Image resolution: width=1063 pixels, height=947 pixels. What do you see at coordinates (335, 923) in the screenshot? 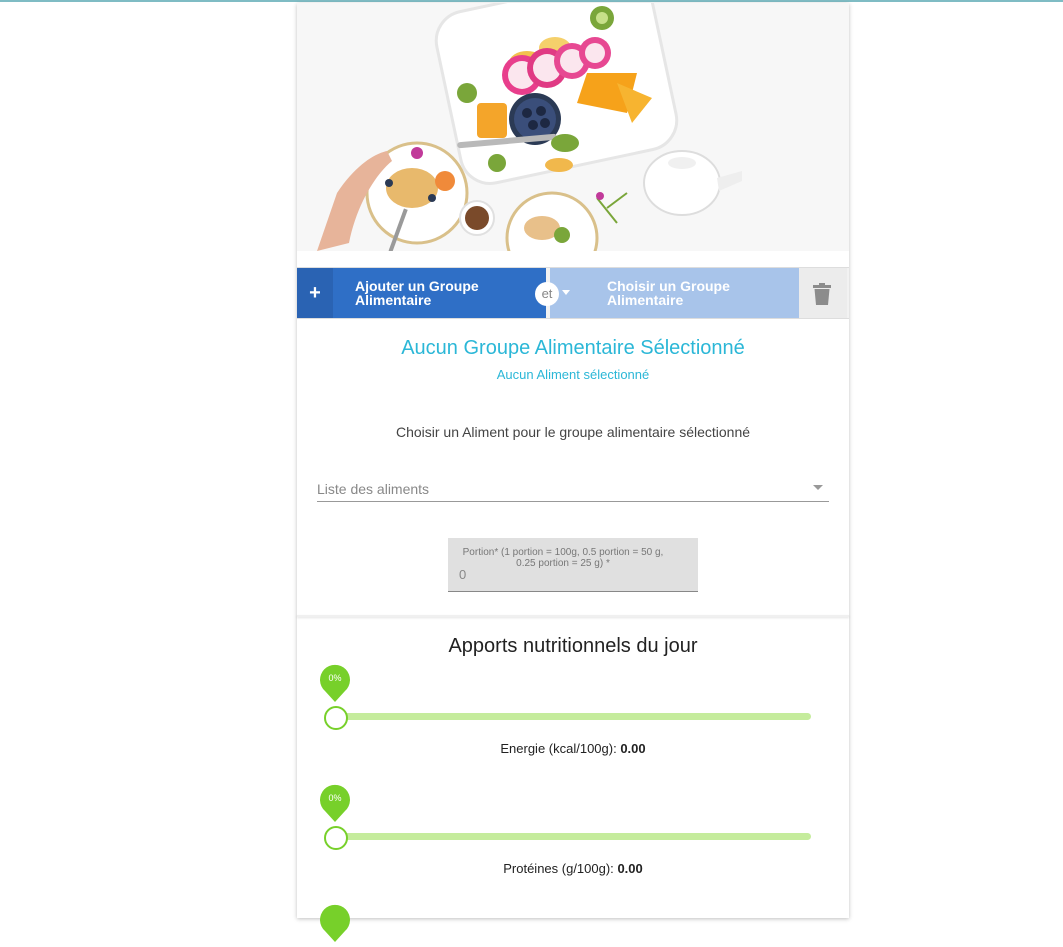
I see `next-nutrient-bubble` at bounding box center [335, 923].